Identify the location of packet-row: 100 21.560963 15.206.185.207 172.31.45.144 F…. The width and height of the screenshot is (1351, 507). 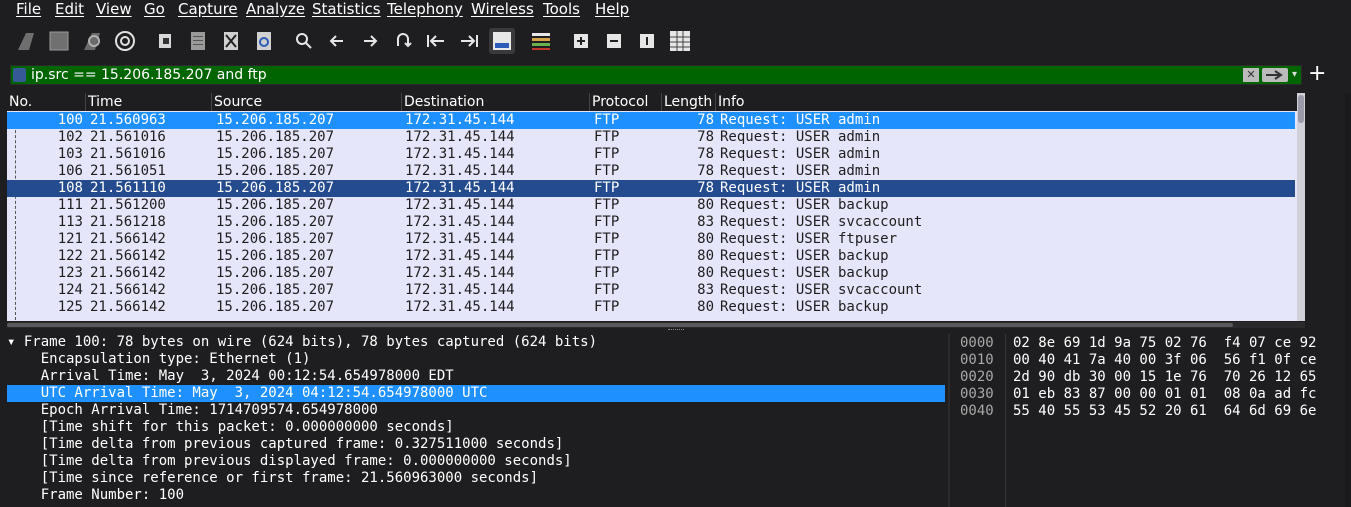
(651, 120).